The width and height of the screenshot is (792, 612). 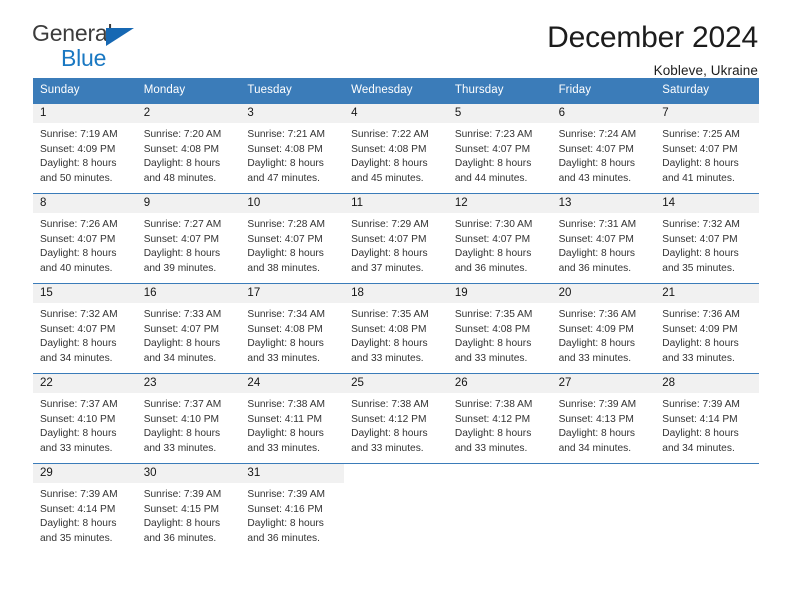 I want to click on sunrise-text: Sunrise: 7:36 AM, so click(x=701, y=314).